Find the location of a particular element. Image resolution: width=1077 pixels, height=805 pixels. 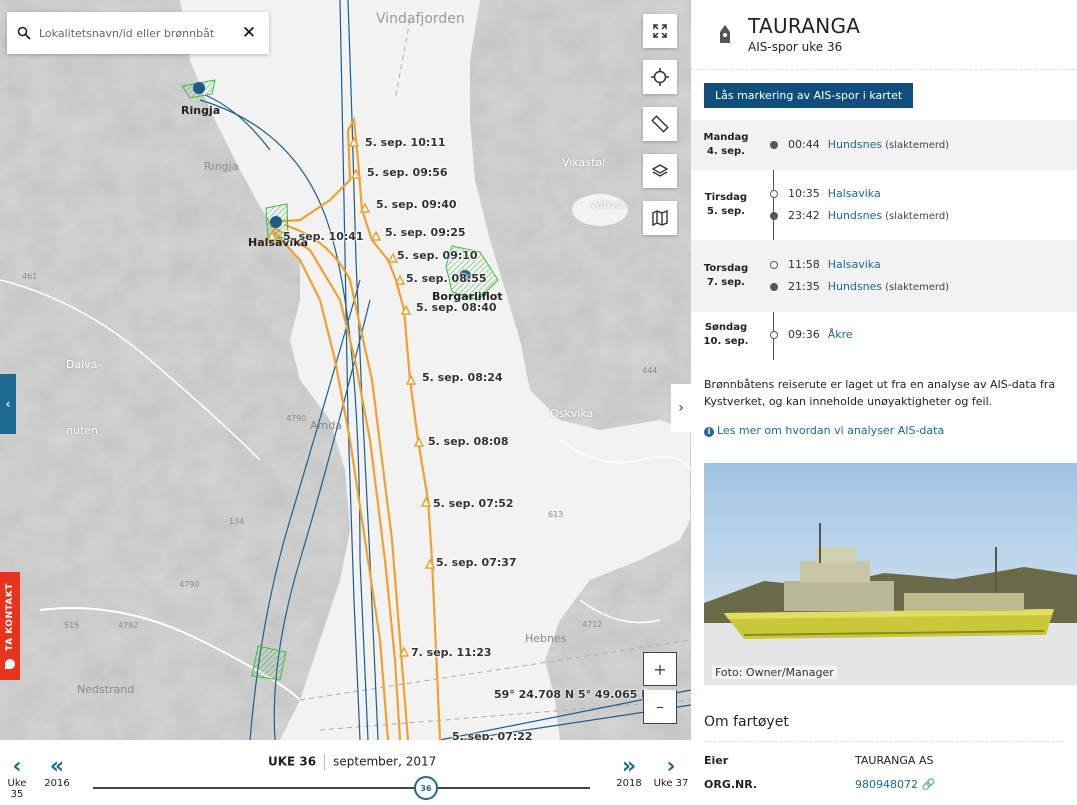

track-time-label: 7. sep. 11:23 is located at coordinates (451, 652).